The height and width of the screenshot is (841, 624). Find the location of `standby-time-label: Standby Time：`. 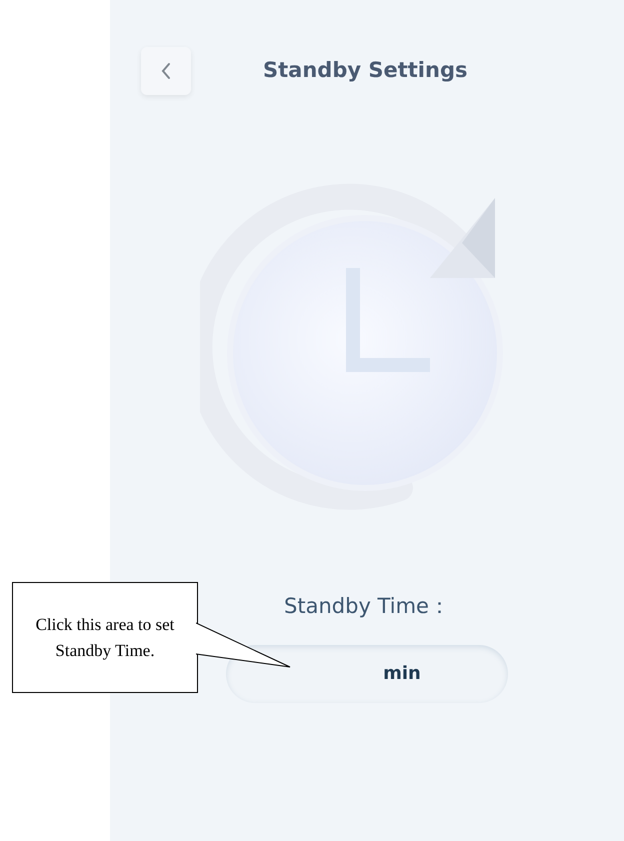

standby-time-label: Standby Time： is located at coordinates (367, 606).